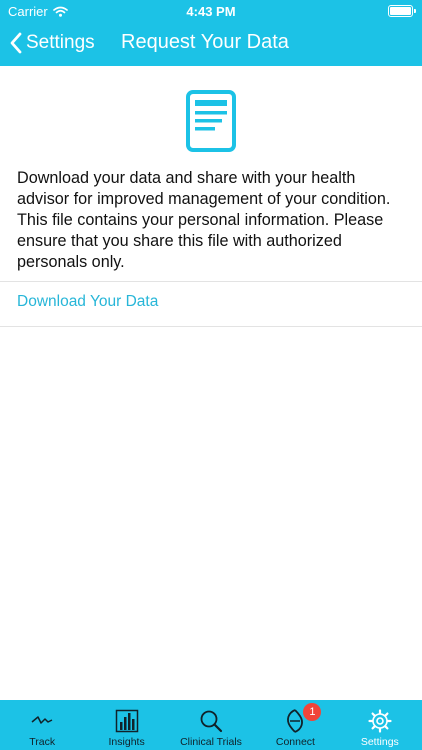 This screenshot has height=750, width=422. What do you see at coordinates (87, 302) in the screenshot?
I see `download-data-button: Download Your Data` at bounding box center [87, 302].